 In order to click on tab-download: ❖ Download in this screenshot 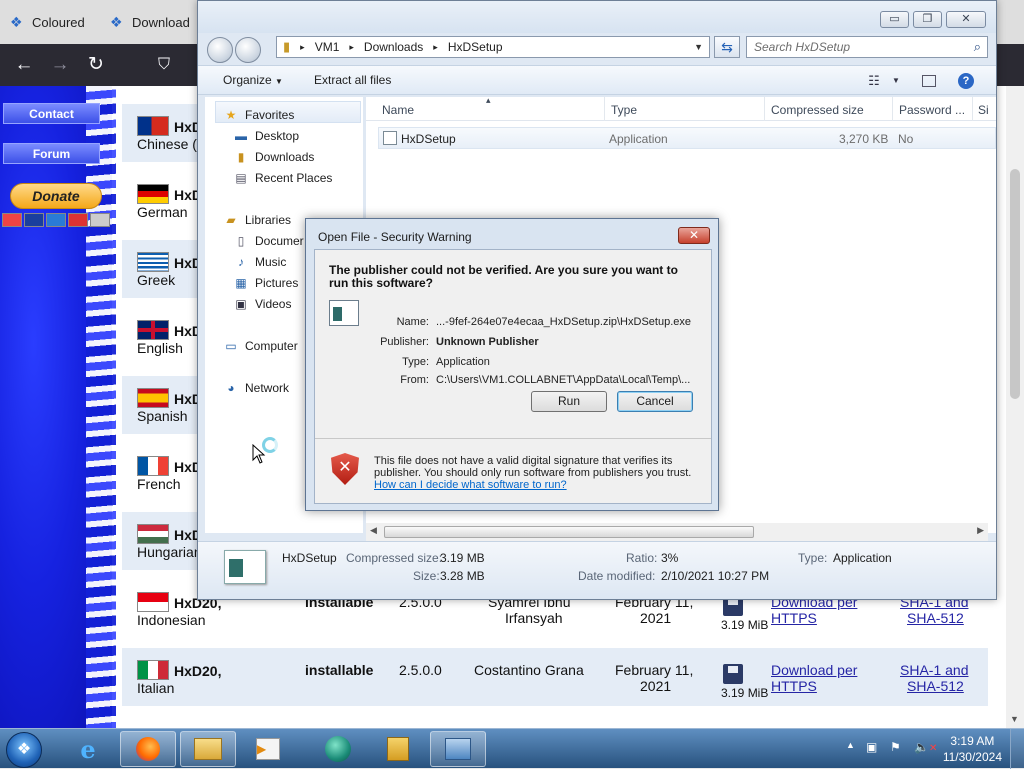, I will do `click(150, 22)`.